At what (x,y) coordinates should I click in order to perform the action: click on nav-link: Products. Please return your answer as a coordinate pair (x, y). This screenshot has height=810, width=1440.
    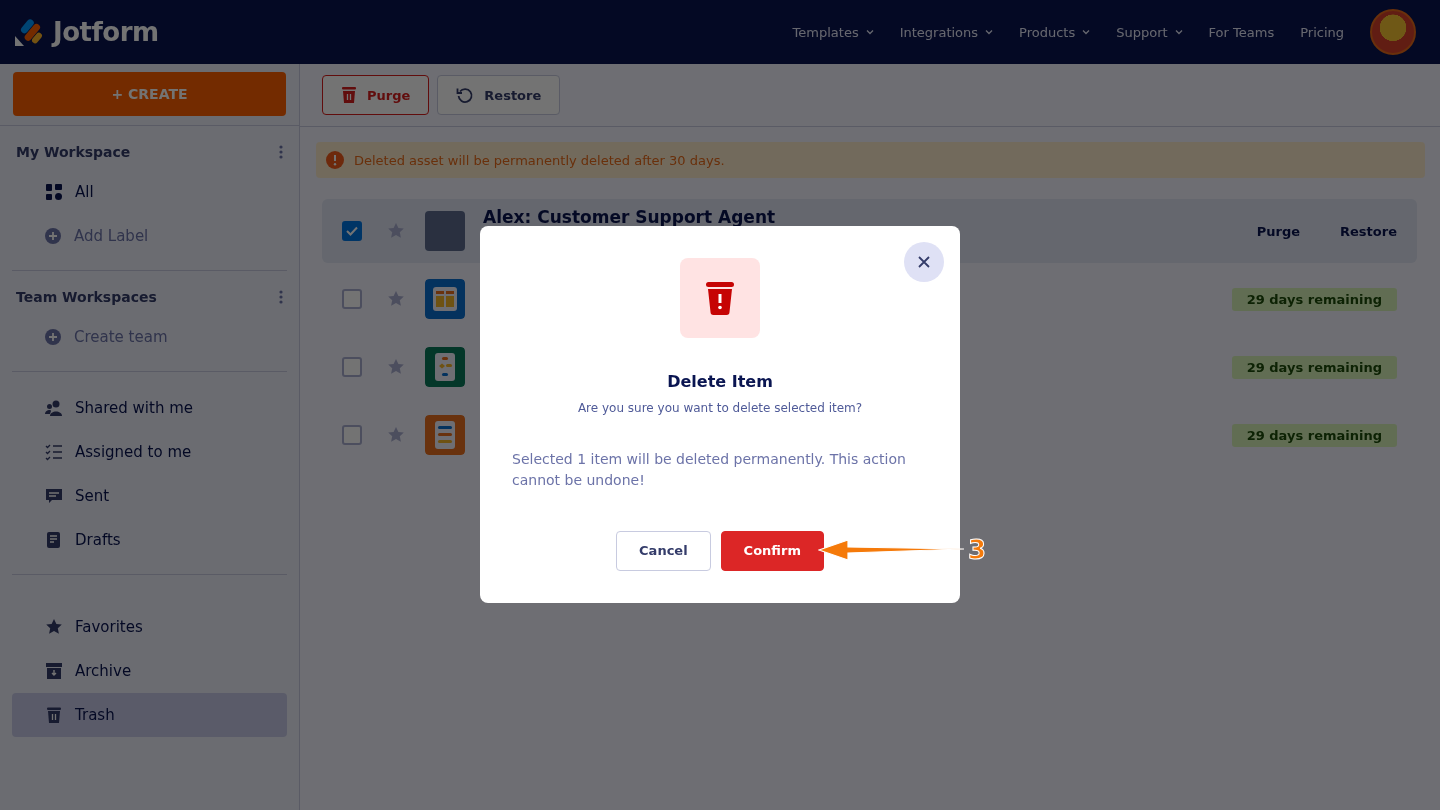
    Looking at the image, I should click on (1055, 32).